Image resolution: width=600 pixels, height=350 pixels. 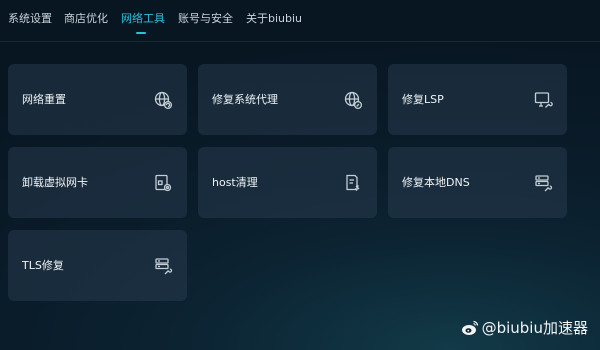 I want to click on tool-card-label: 修复本地DNS, so click(x=436, y=182).